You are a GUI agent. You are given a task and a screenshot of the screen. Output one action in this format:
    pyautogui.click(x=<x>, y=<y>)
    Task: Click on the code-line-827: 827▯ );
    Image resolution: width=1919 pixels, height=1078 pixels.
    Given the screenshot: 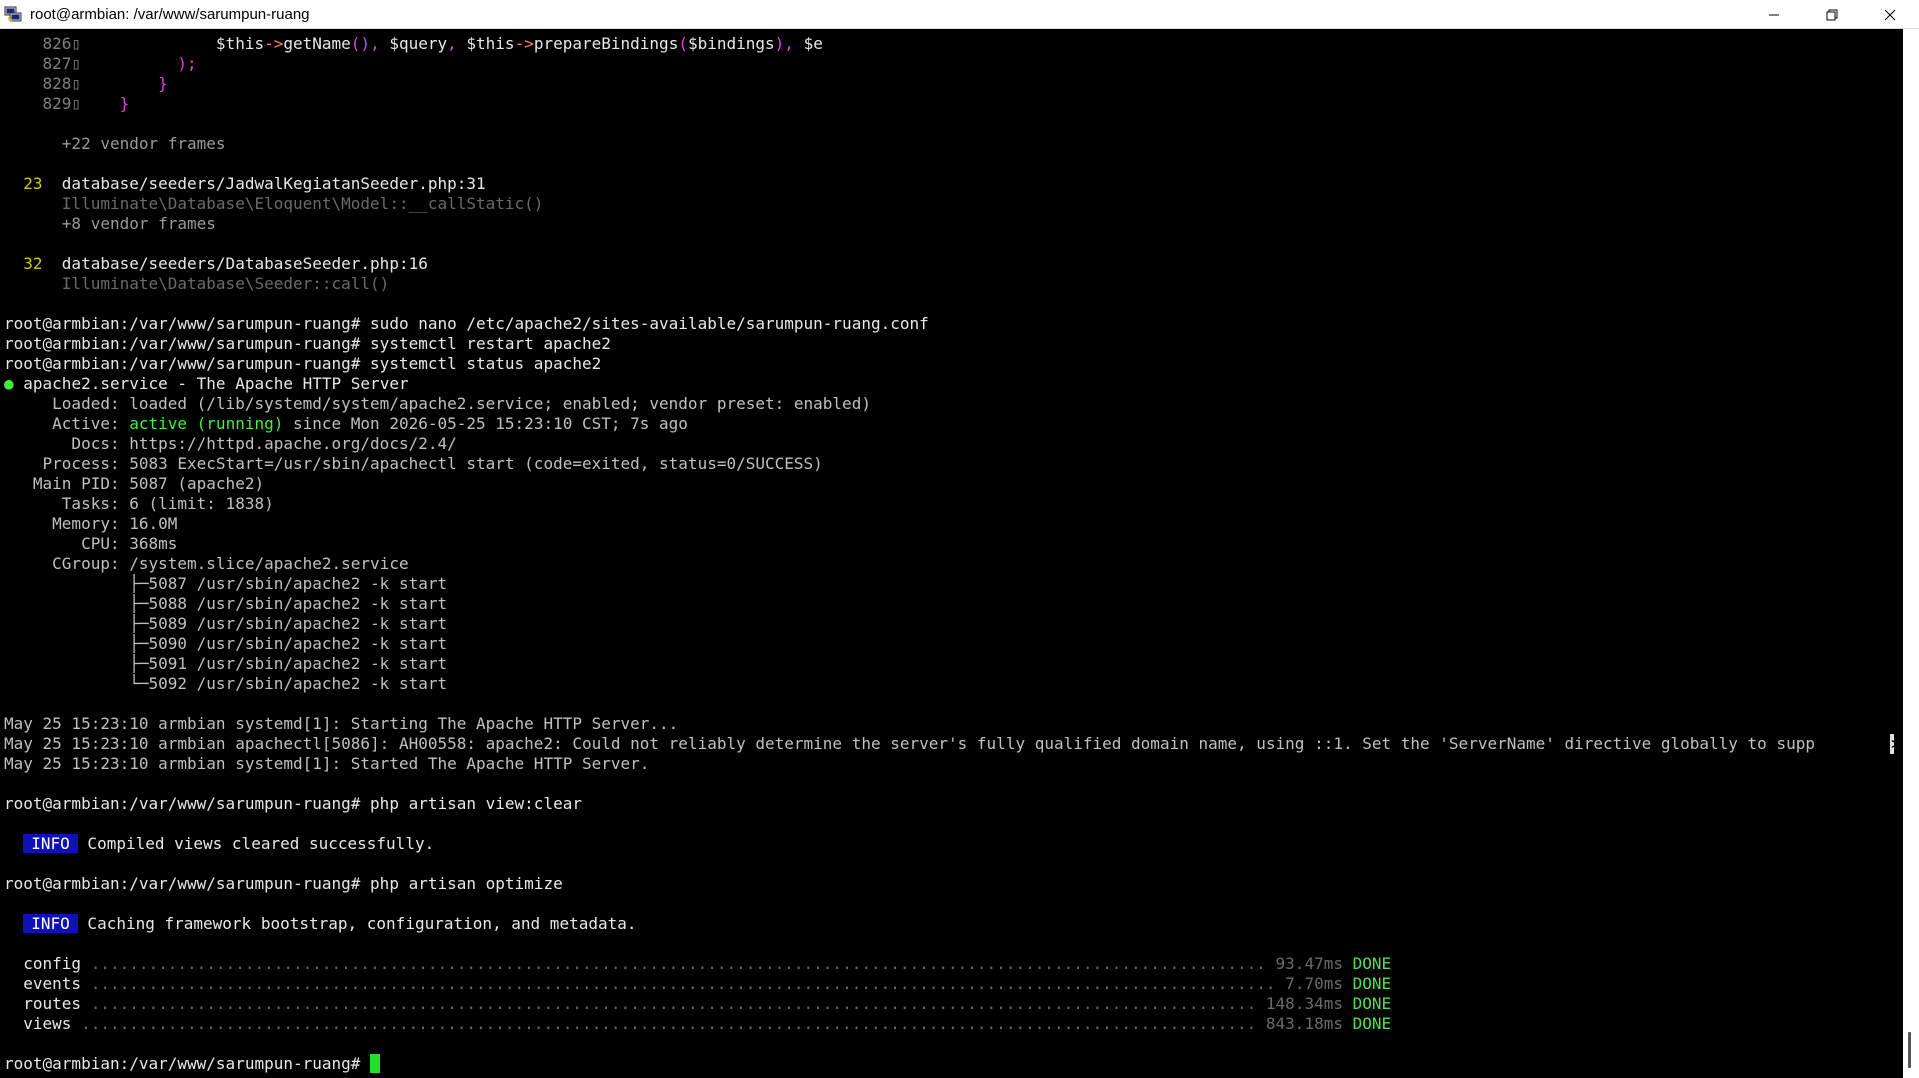 What is the action you would take?
    pyautogui.click(x=119, y=63)
    